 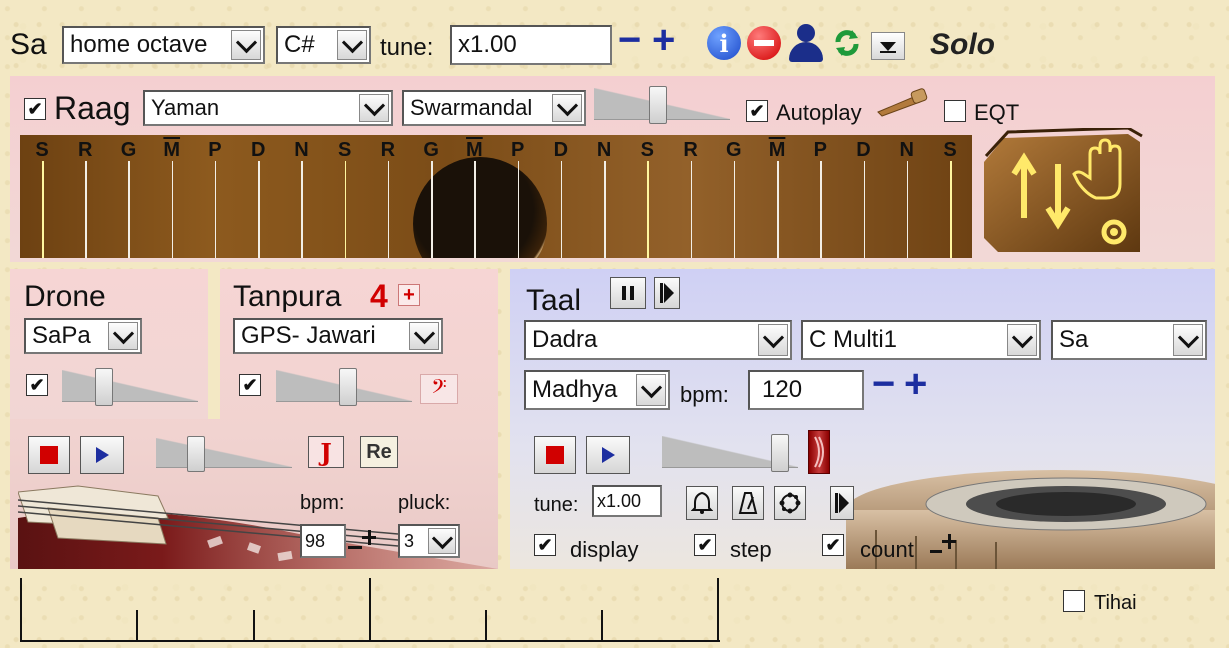 What do you see at coordinates (250, 385) in the screenshot?
I see `tanpura-checkbox: ✔` at bounding box center [250, 385].